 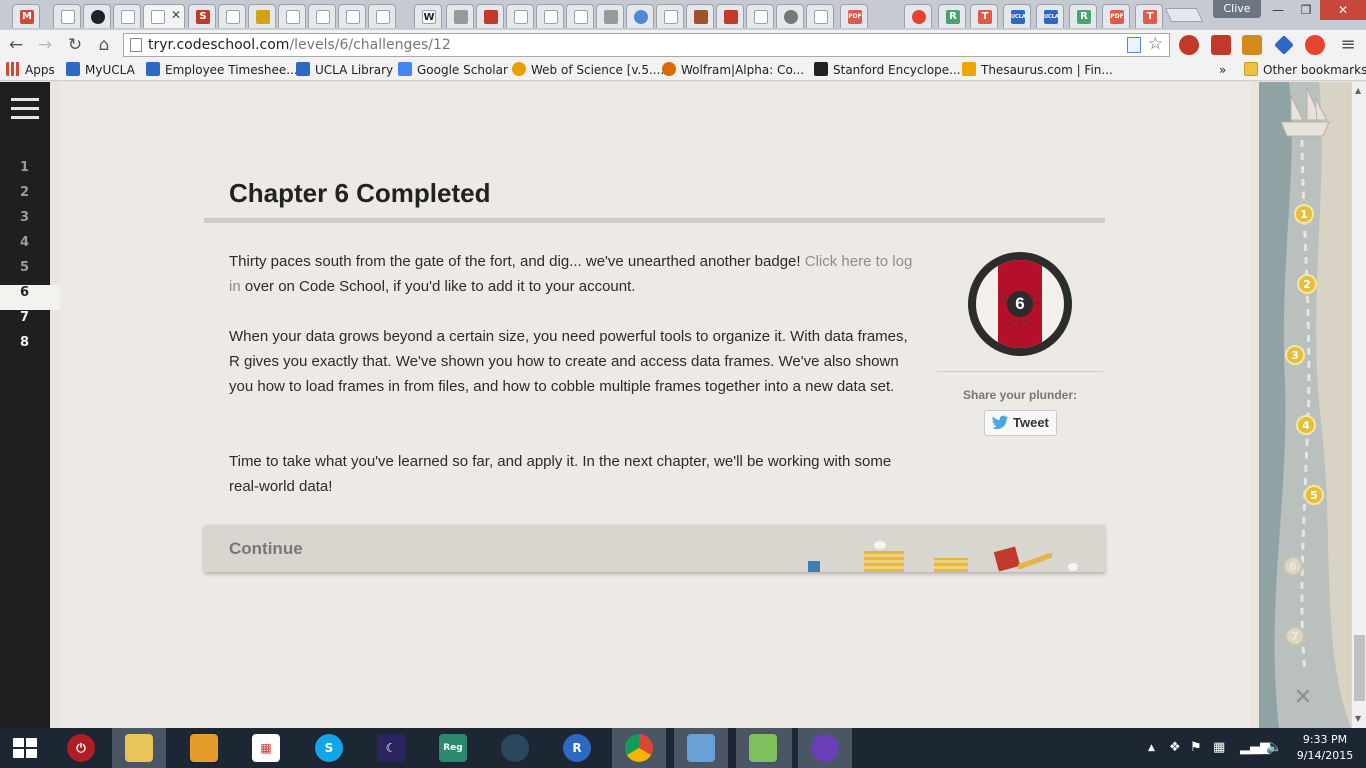 I want to click on taskbar-cat, so click(x=825, y=748).